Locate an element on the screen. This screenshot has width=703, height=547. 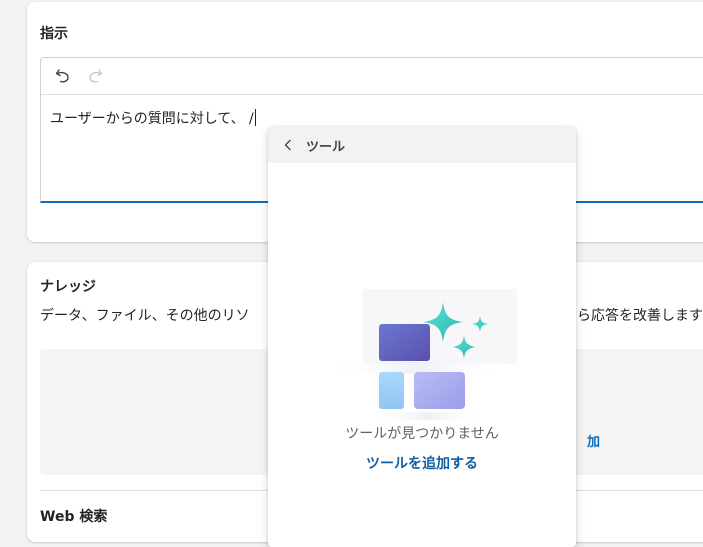
empty-tools-illustration is located at coordinates (419, 354).